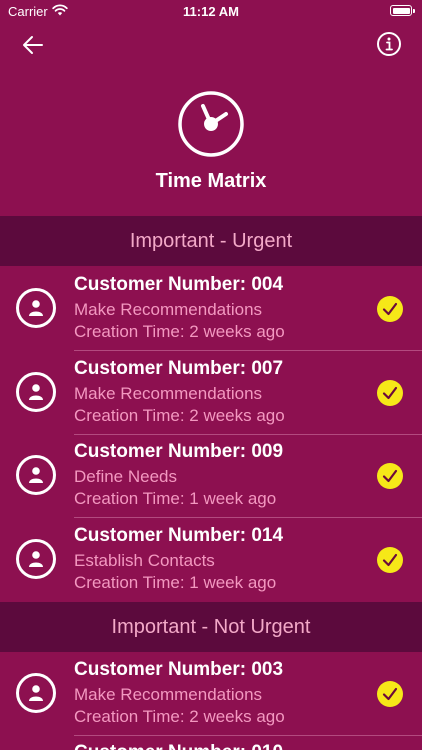 The image size is (422, 750). What do you see at coordinates (179, 368) in the screenshot?
I see `item-title: Customer Number: 007` at bounding box center [179, 368].